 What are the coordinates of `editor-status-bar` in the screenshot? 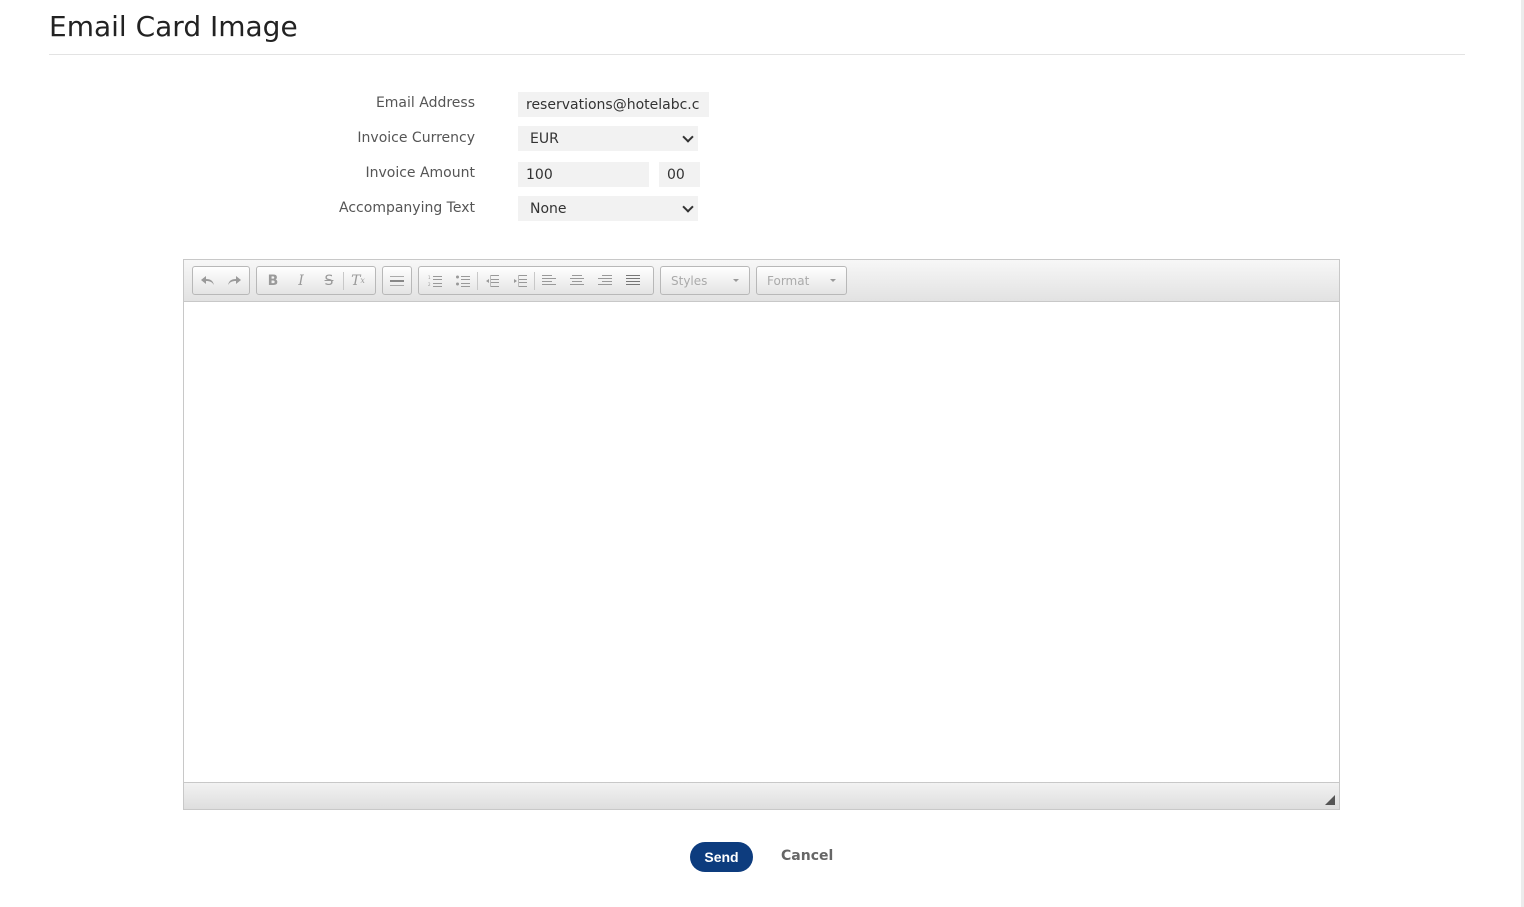 It's located at (761, 795).